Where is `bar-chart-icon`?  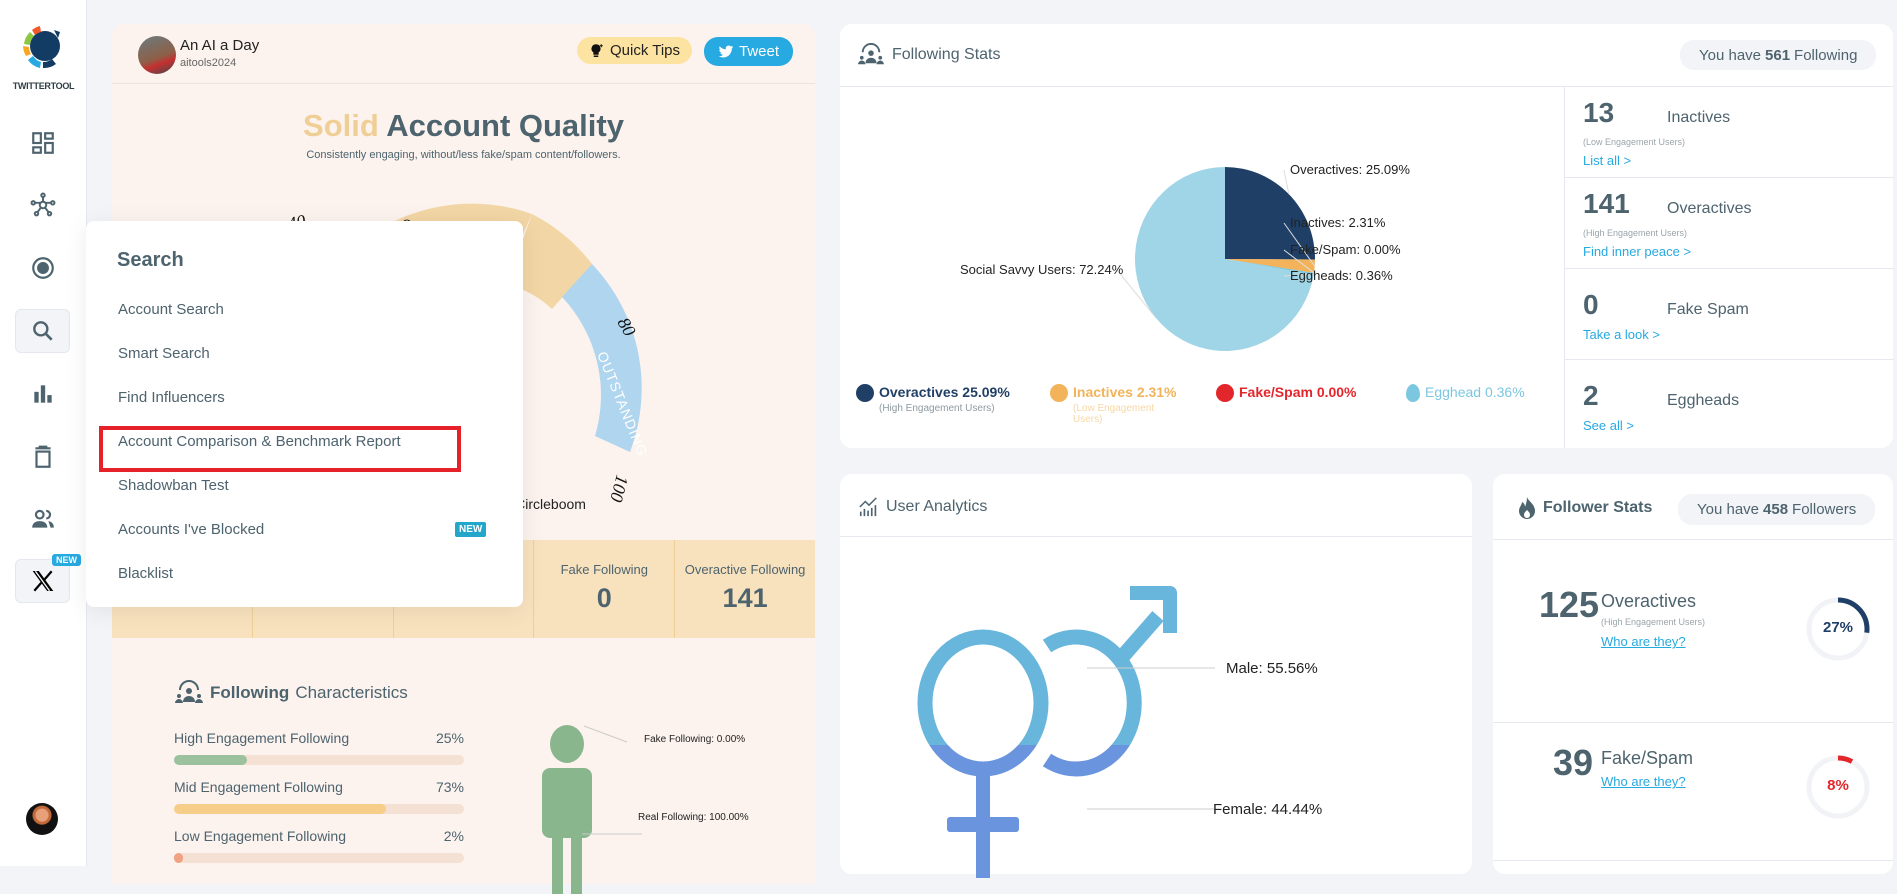
bar-chart-icon is located at coordinates (42, 394).